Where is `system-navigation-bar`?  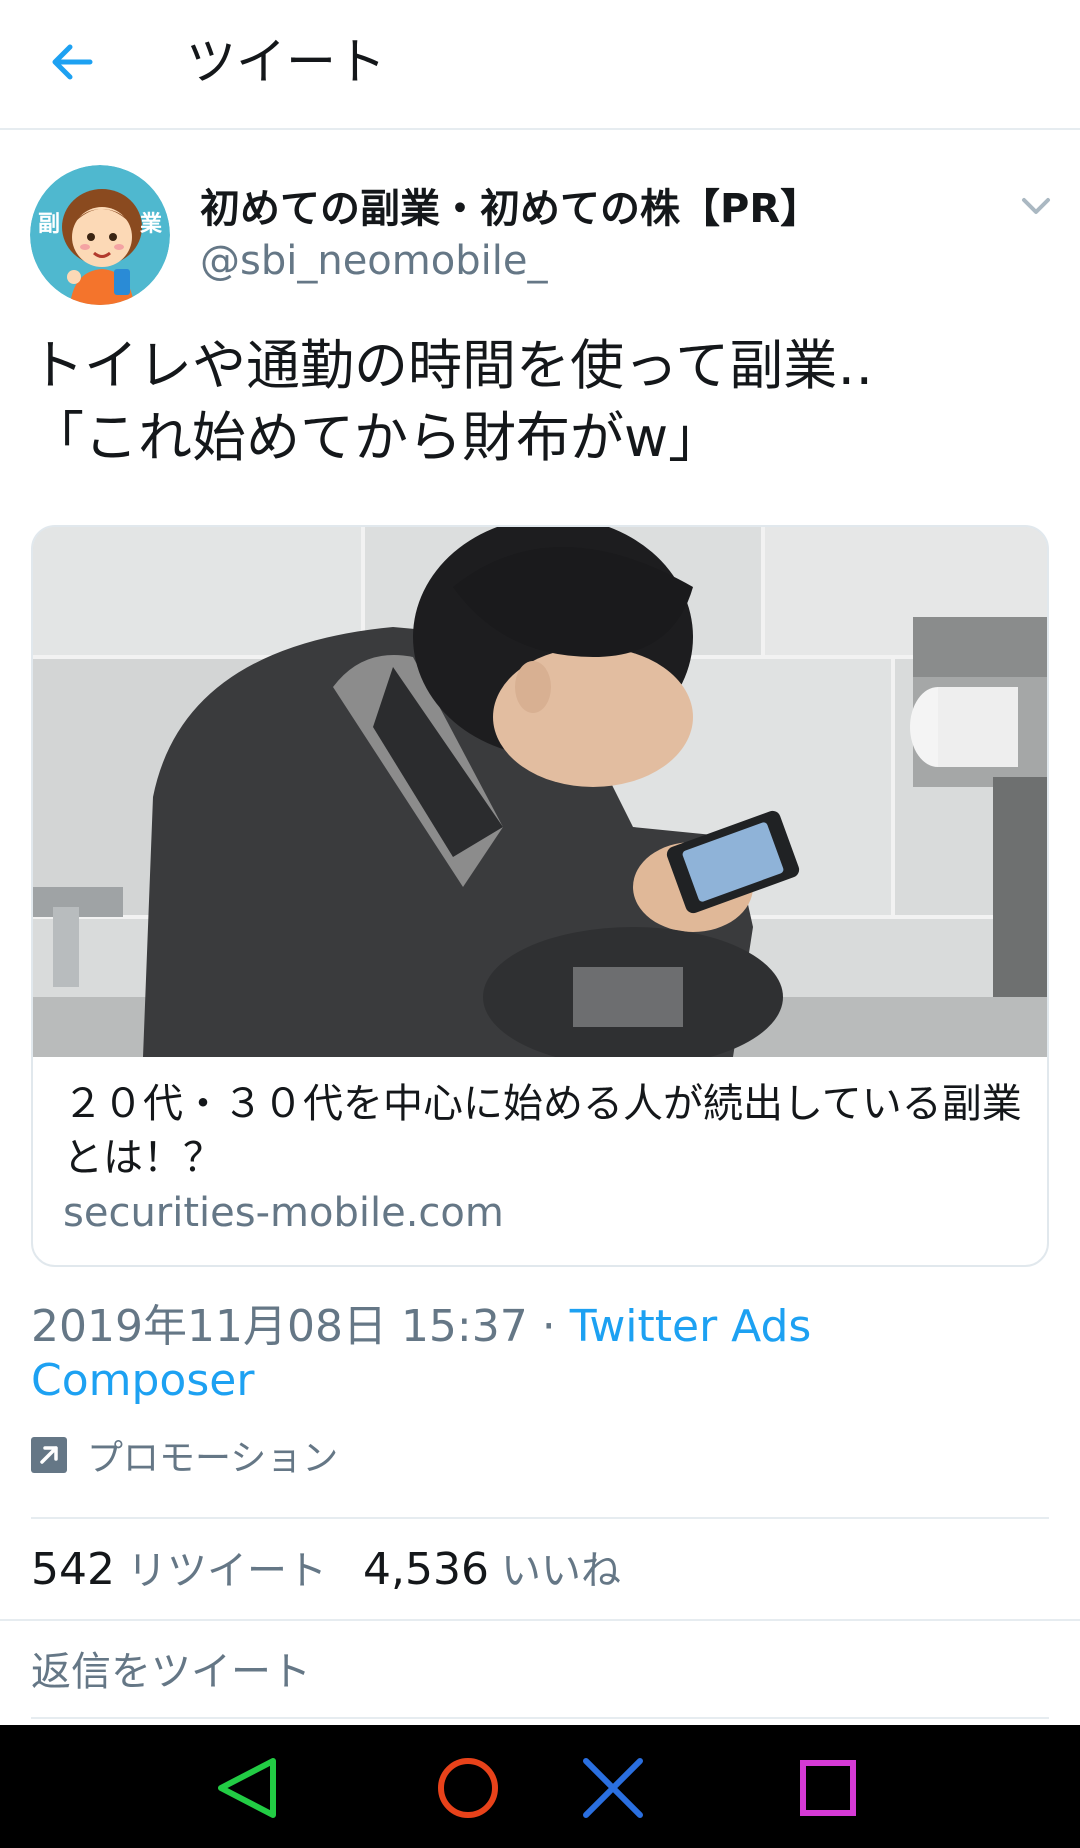
system-navigation-bar is located at coordinates (540, 1786).